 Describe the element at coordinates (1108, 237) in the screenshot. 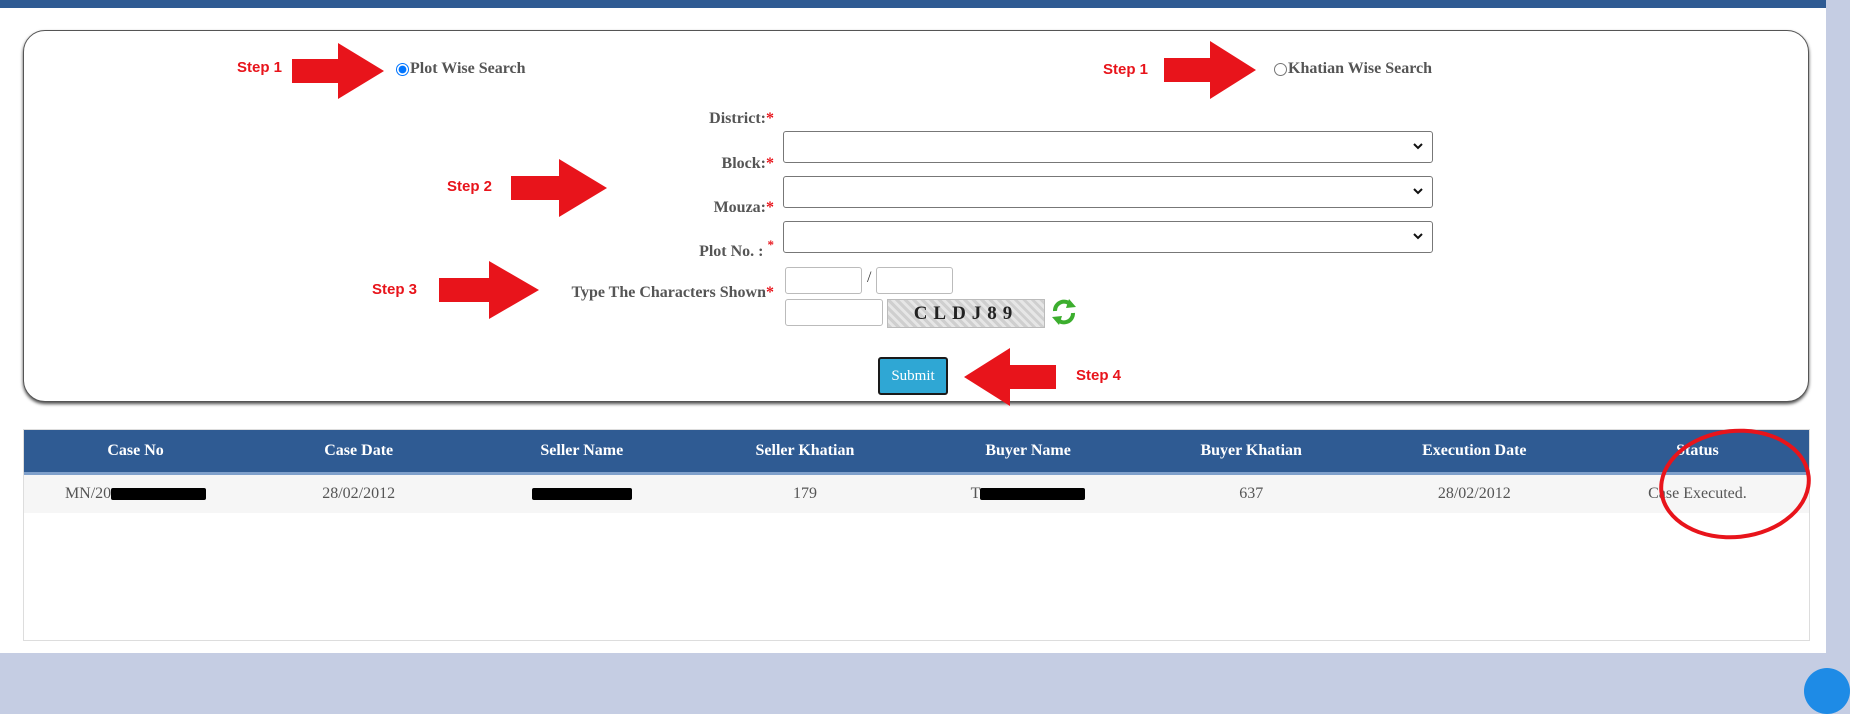

I see `mouza-select` at that location.